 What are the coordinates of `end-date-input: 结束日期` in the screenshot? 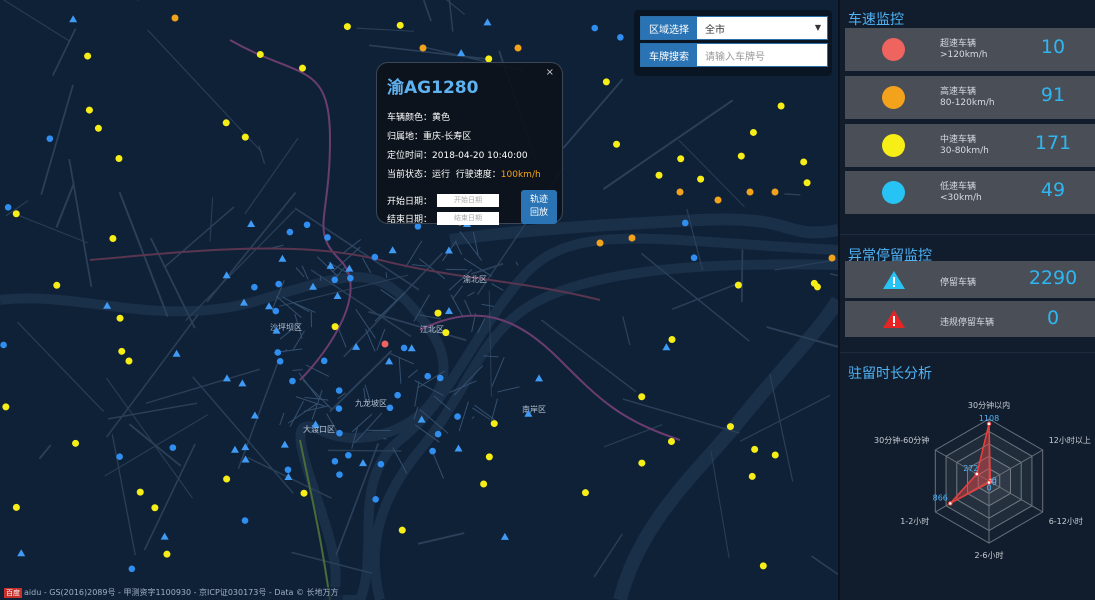 It's located at (468, 218).